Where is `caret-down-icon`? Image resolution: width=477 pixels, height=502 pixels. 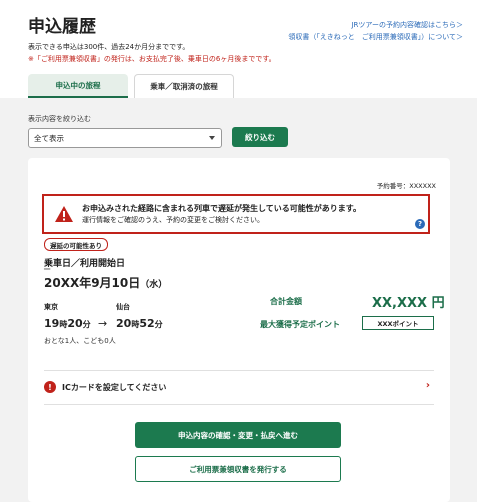 caret-down-icon is located at coordinates (212, 138).